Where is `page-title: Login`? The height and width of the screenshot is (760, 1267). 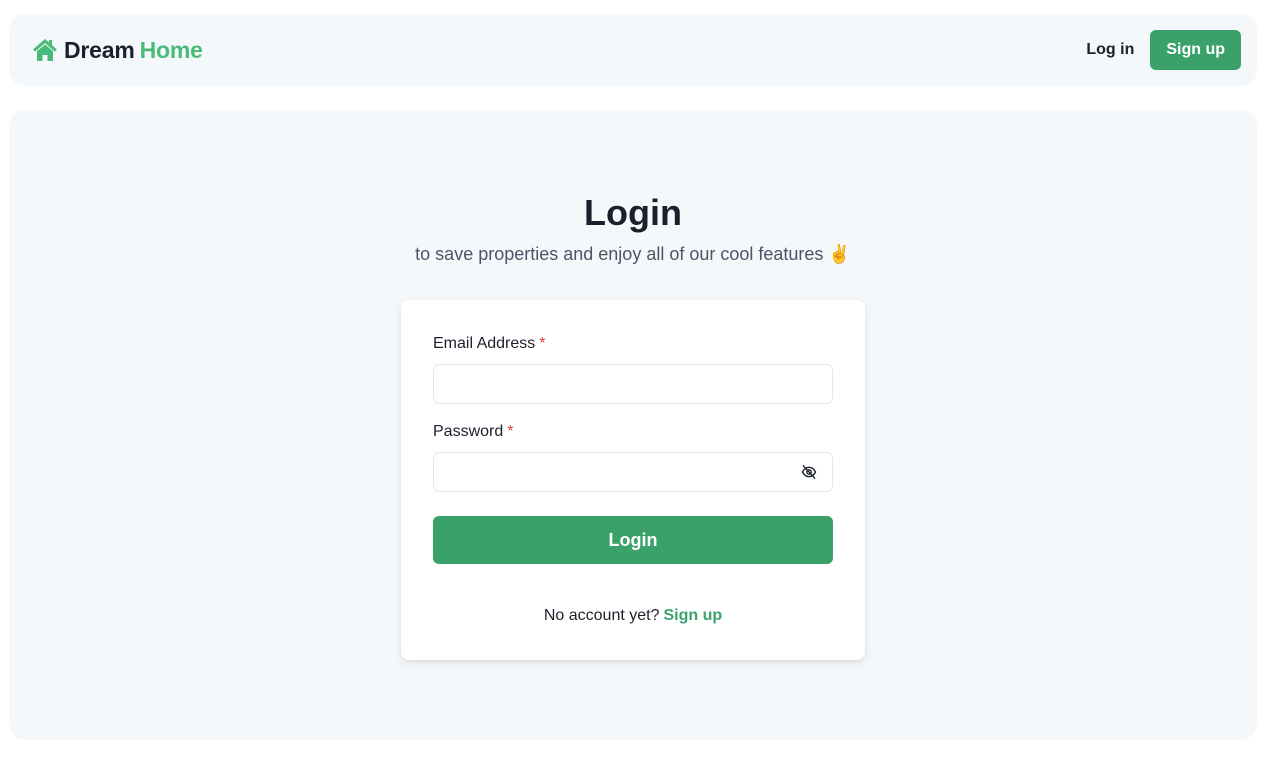
page-title: Login is located at coordinates (633, 212).